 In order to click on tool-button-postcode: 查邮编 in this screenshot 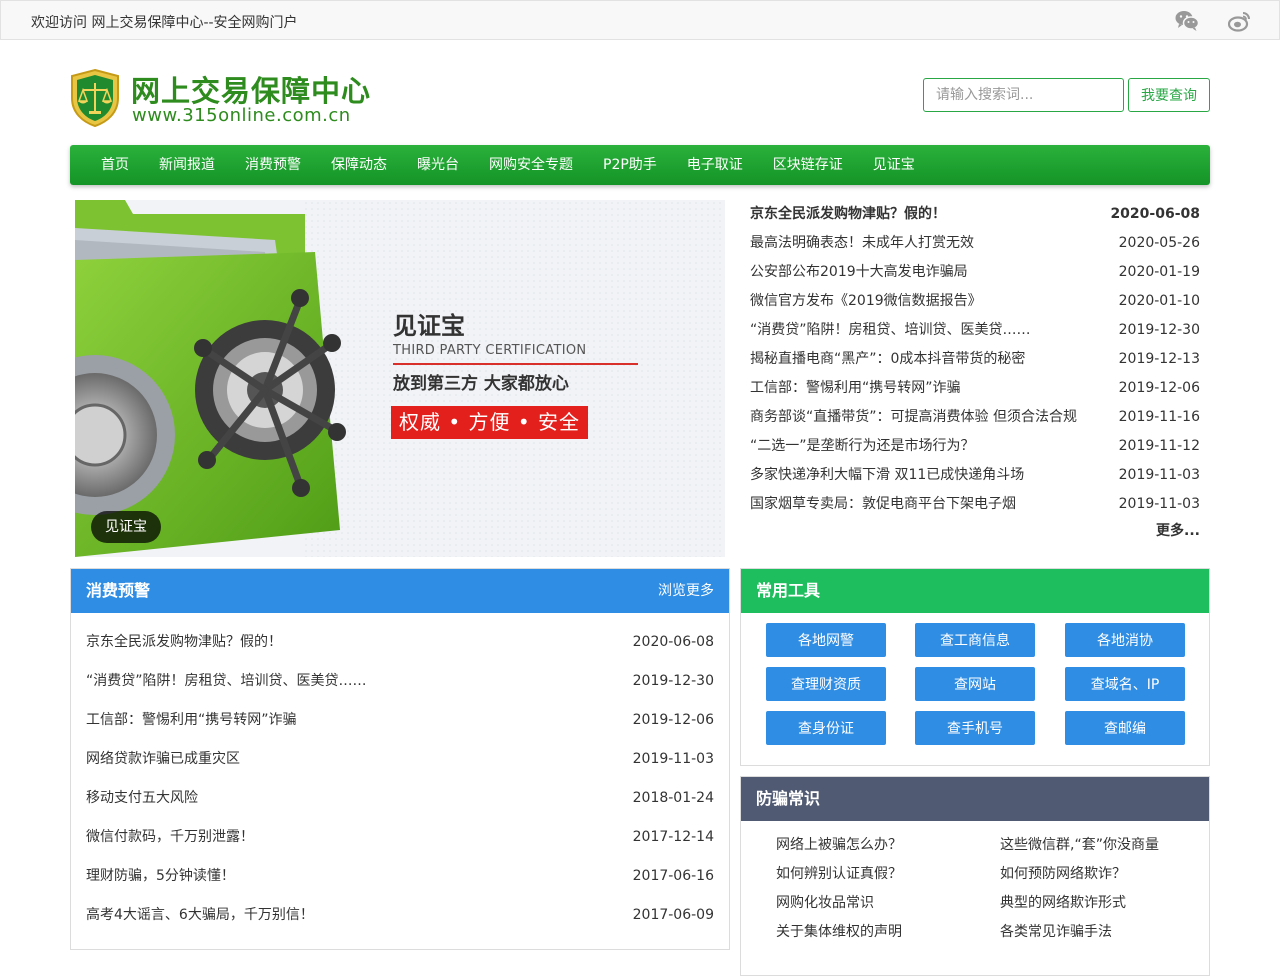, I will do `click(1125, 728)`.